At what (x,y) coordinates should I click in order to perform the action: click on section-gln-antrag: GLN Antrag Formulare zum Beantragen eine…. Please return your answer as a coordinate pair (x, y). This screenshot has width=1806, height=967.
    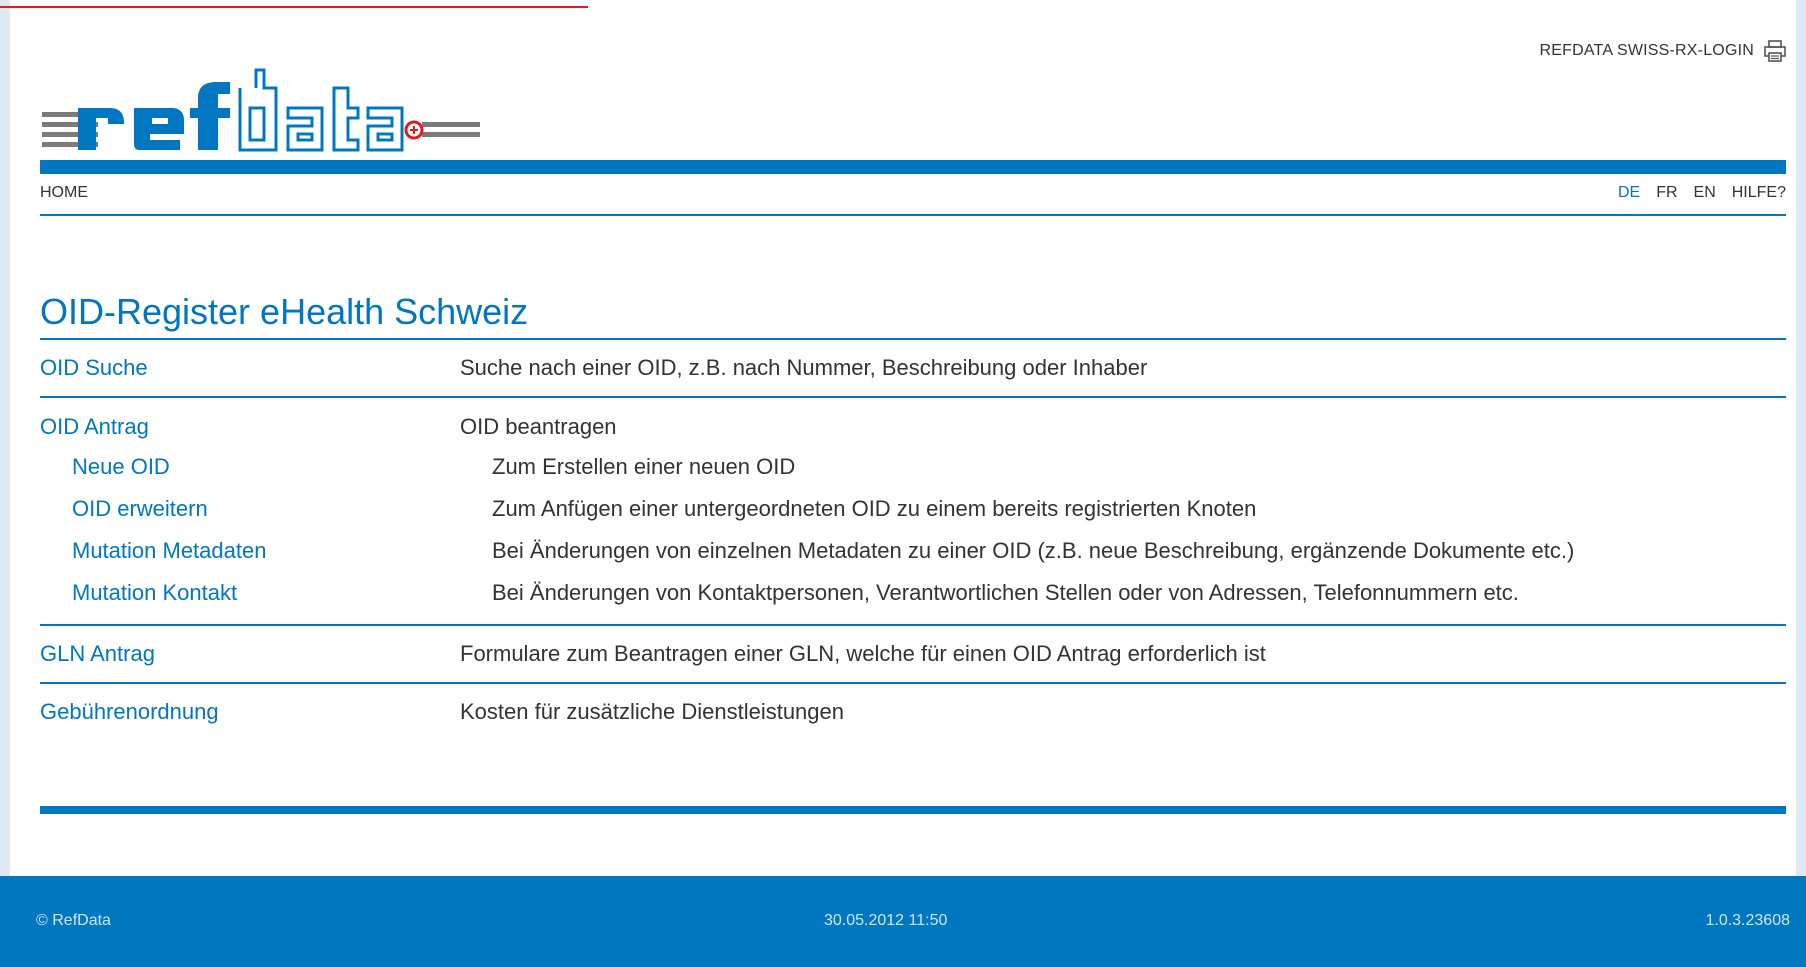
    Looking at the image, I should click on (913, 655).